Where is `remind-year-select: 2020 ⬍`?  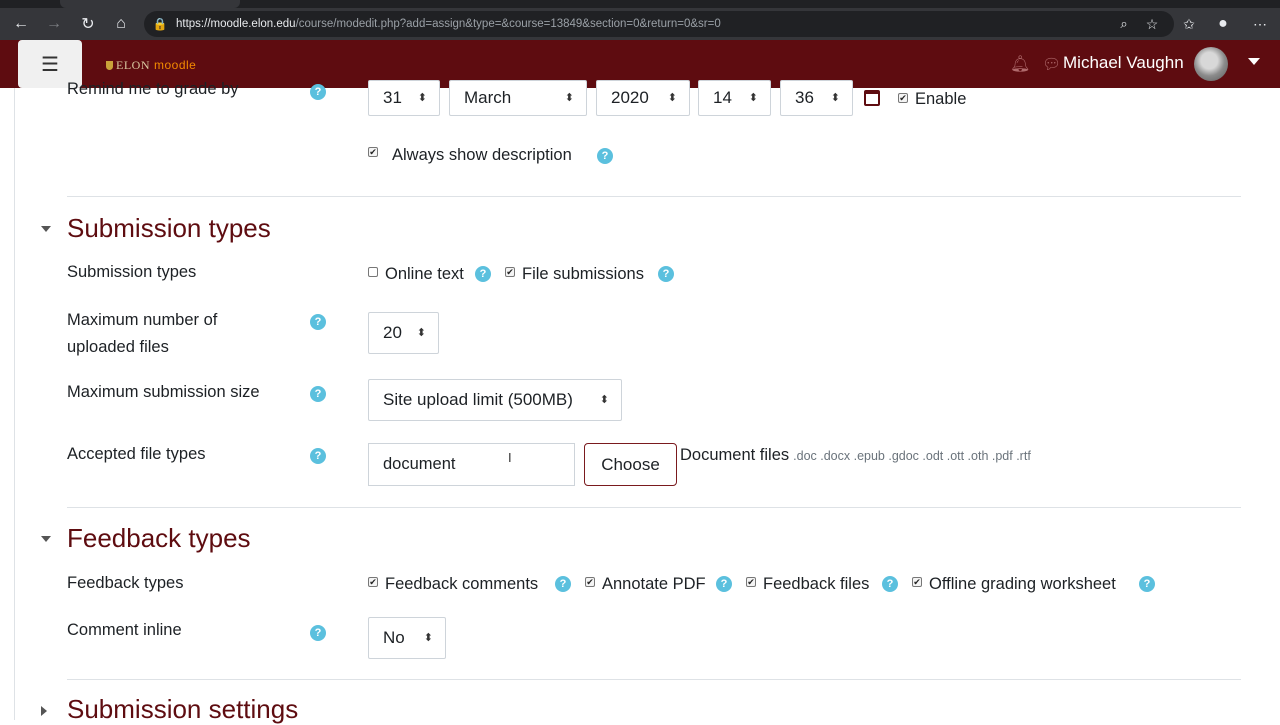 remind-year-select: 2020 ⬍ is located at coordinates (643, 98).